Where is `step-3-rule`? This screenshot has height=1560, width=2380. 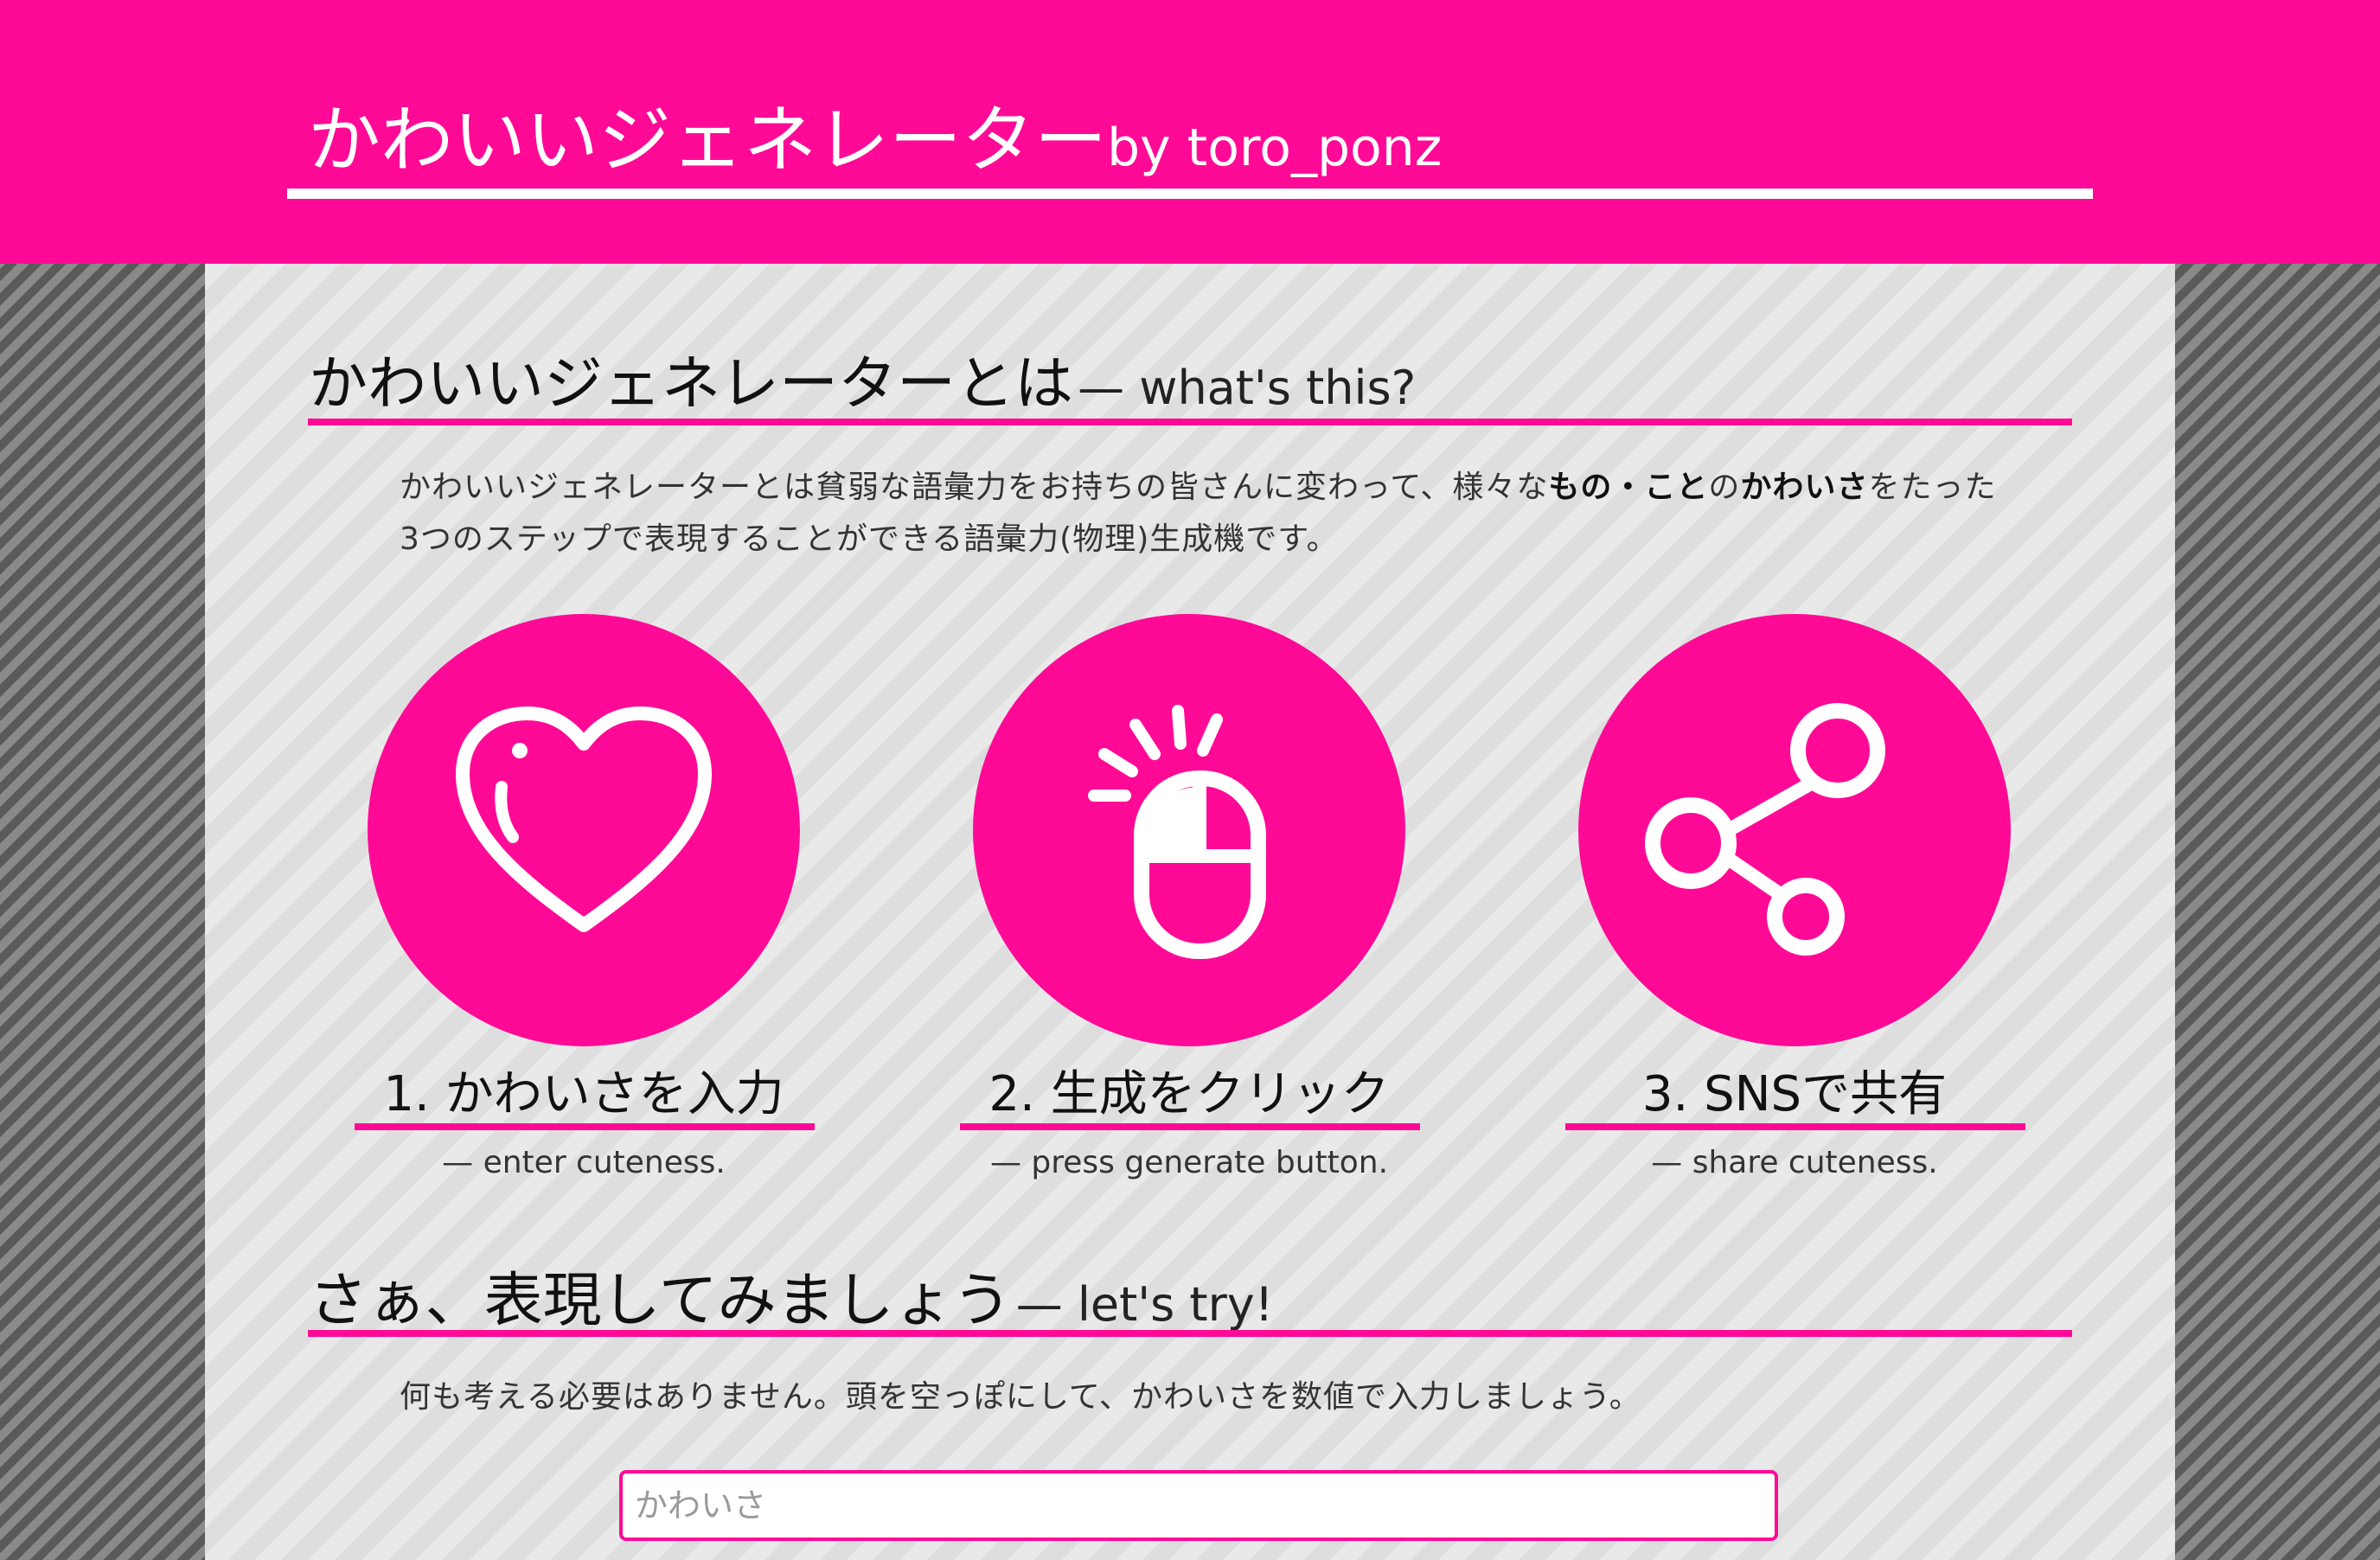
step-3-rule is located at coordinates (1795, 1126).